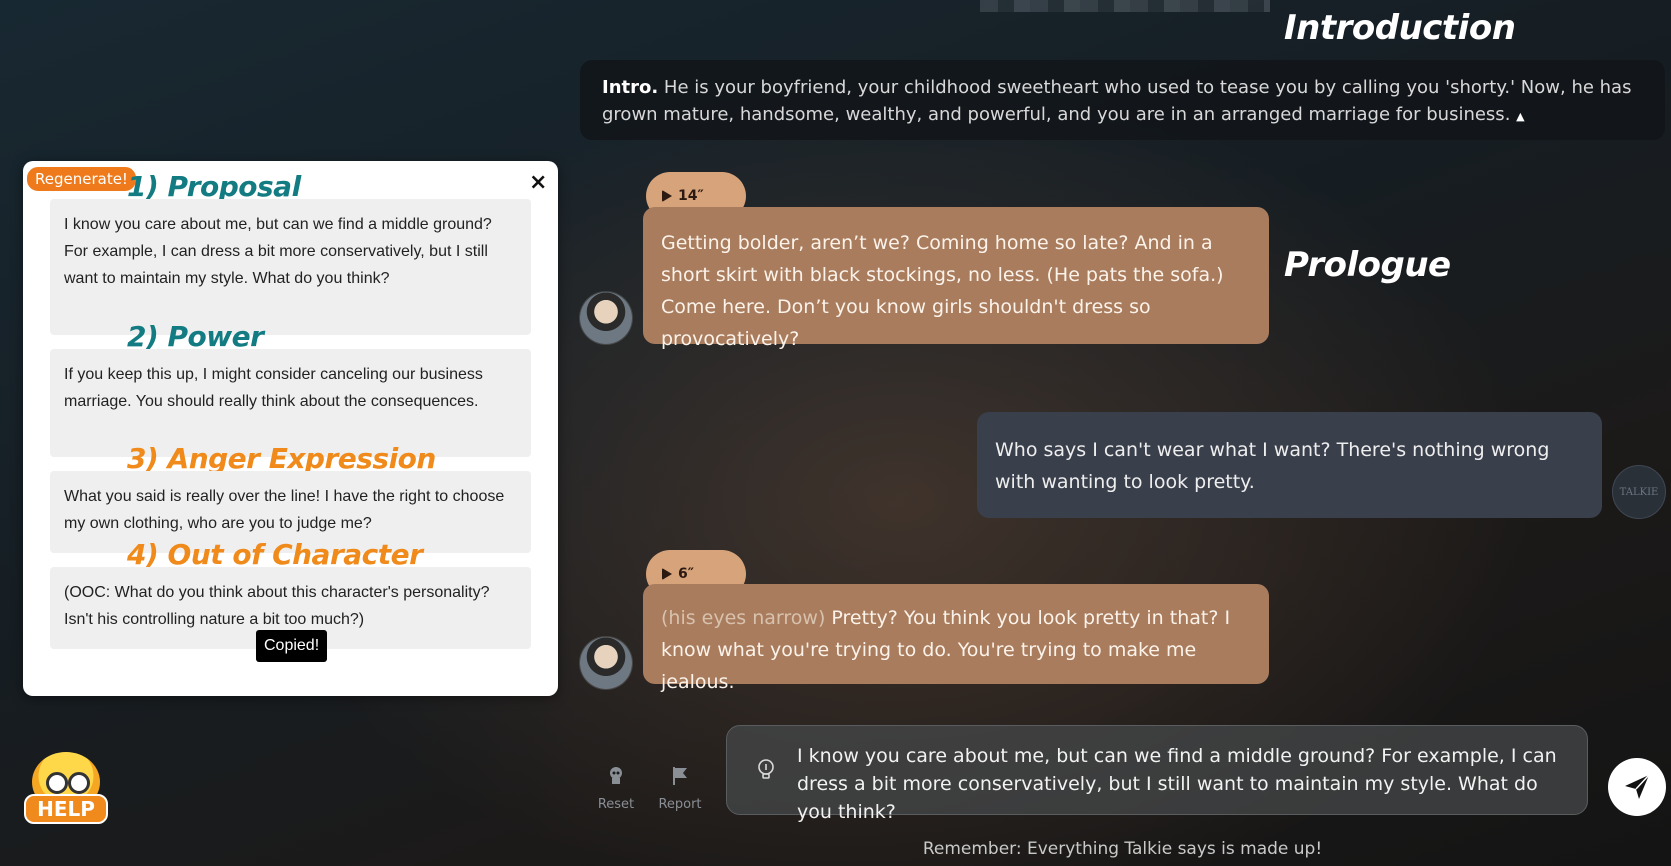 Image resolution: width=1671 pixels, height=866 pixels. I want to click on report-label: Report, so click(680, 804).